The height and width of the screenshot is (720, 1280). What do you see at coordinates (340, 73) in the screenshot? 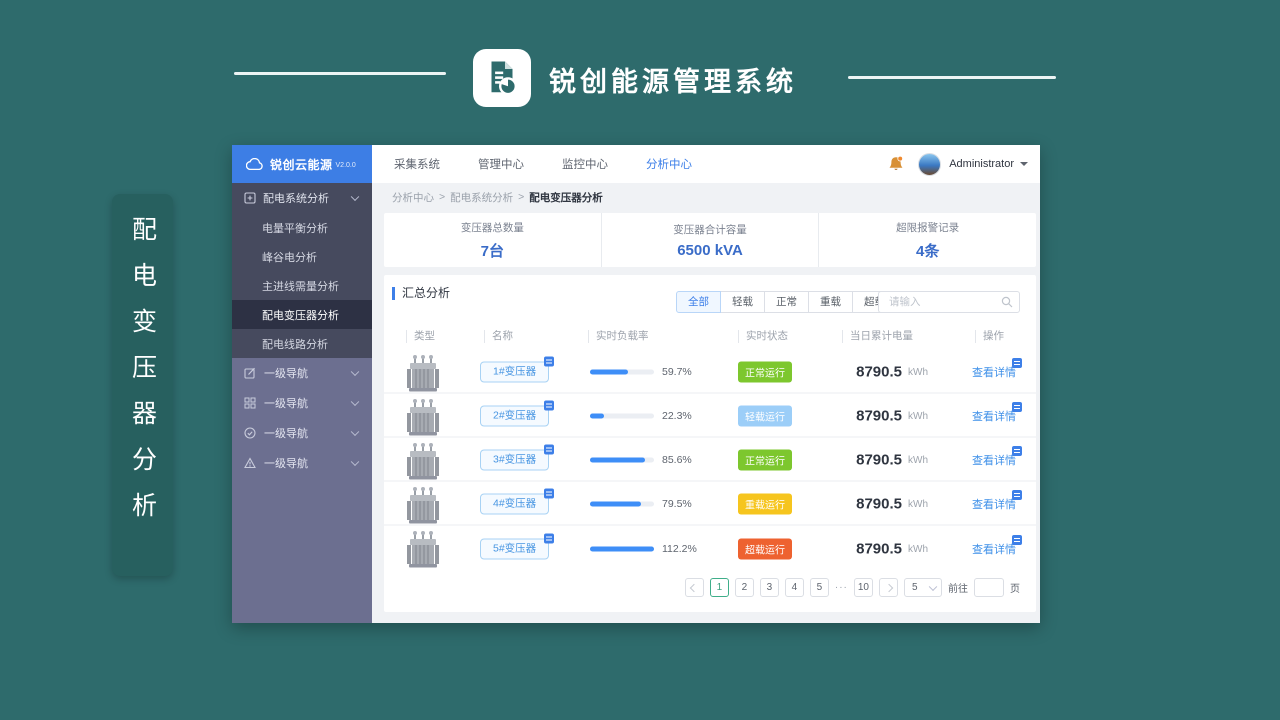
I see `header-left-divider` at bounding box center [340, 73].